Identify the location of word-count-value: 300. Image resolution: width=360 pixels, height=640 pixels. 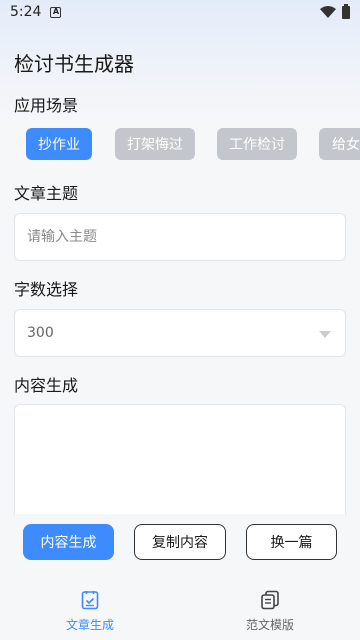
(40, 333).